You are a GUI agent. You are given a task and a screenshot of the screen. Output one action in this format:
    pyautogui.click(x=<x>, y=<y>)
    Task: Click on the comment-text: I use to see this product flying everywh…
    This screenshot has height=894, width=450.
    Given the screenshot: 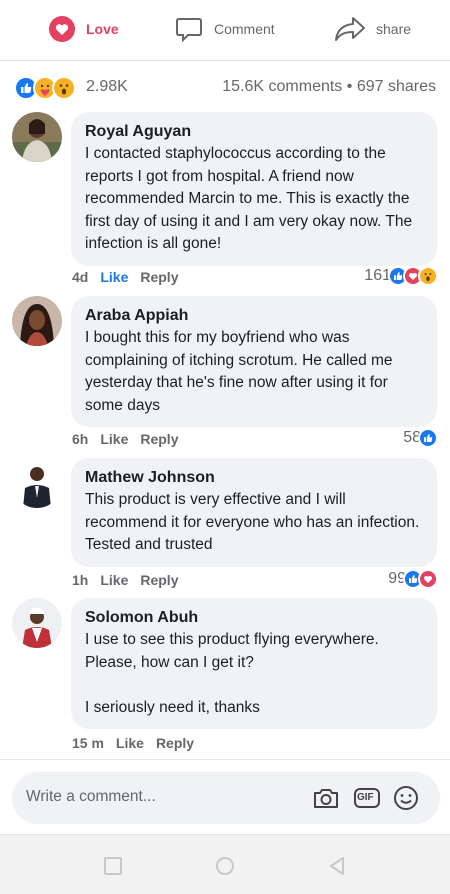 What is the action you would take?
    pyautogui.click(x=232, y=673)
    